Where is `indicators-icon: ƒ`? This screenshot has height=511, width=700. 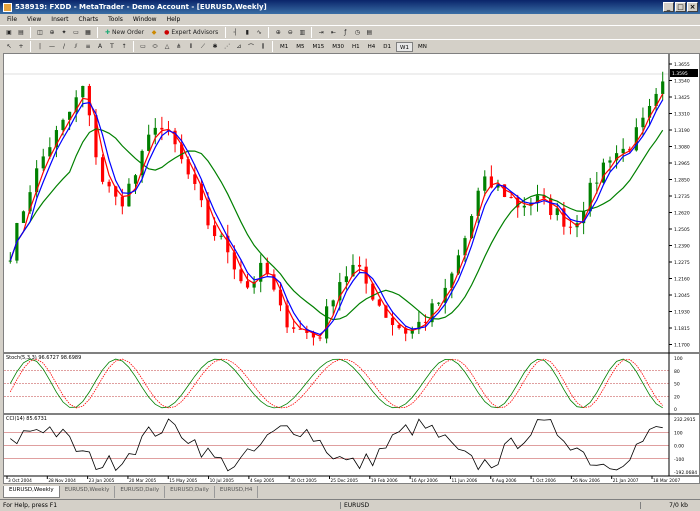 indicators-icon: ƒ is located at coordinates (345, 32).